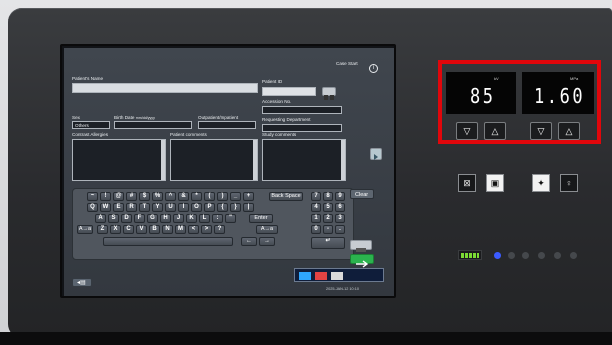  What do you see at coordinates (339, 275) in the screenshot?
I see `status-bar` at bounding box center [339, 275].